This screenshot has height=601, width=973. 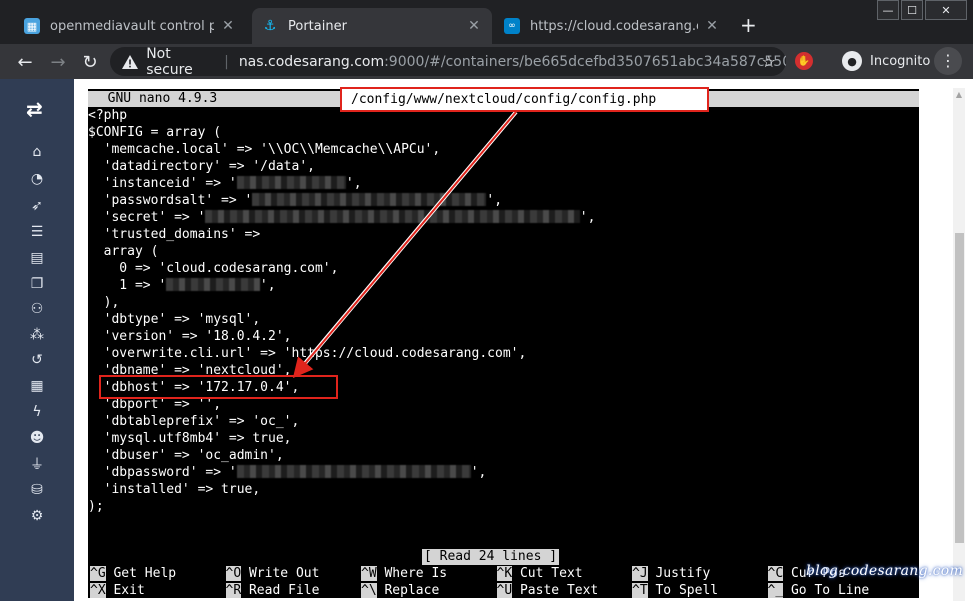 I want to click on config-path-callout: /config/www/nextcloud/config/config.php, so click(x=524, y=99).